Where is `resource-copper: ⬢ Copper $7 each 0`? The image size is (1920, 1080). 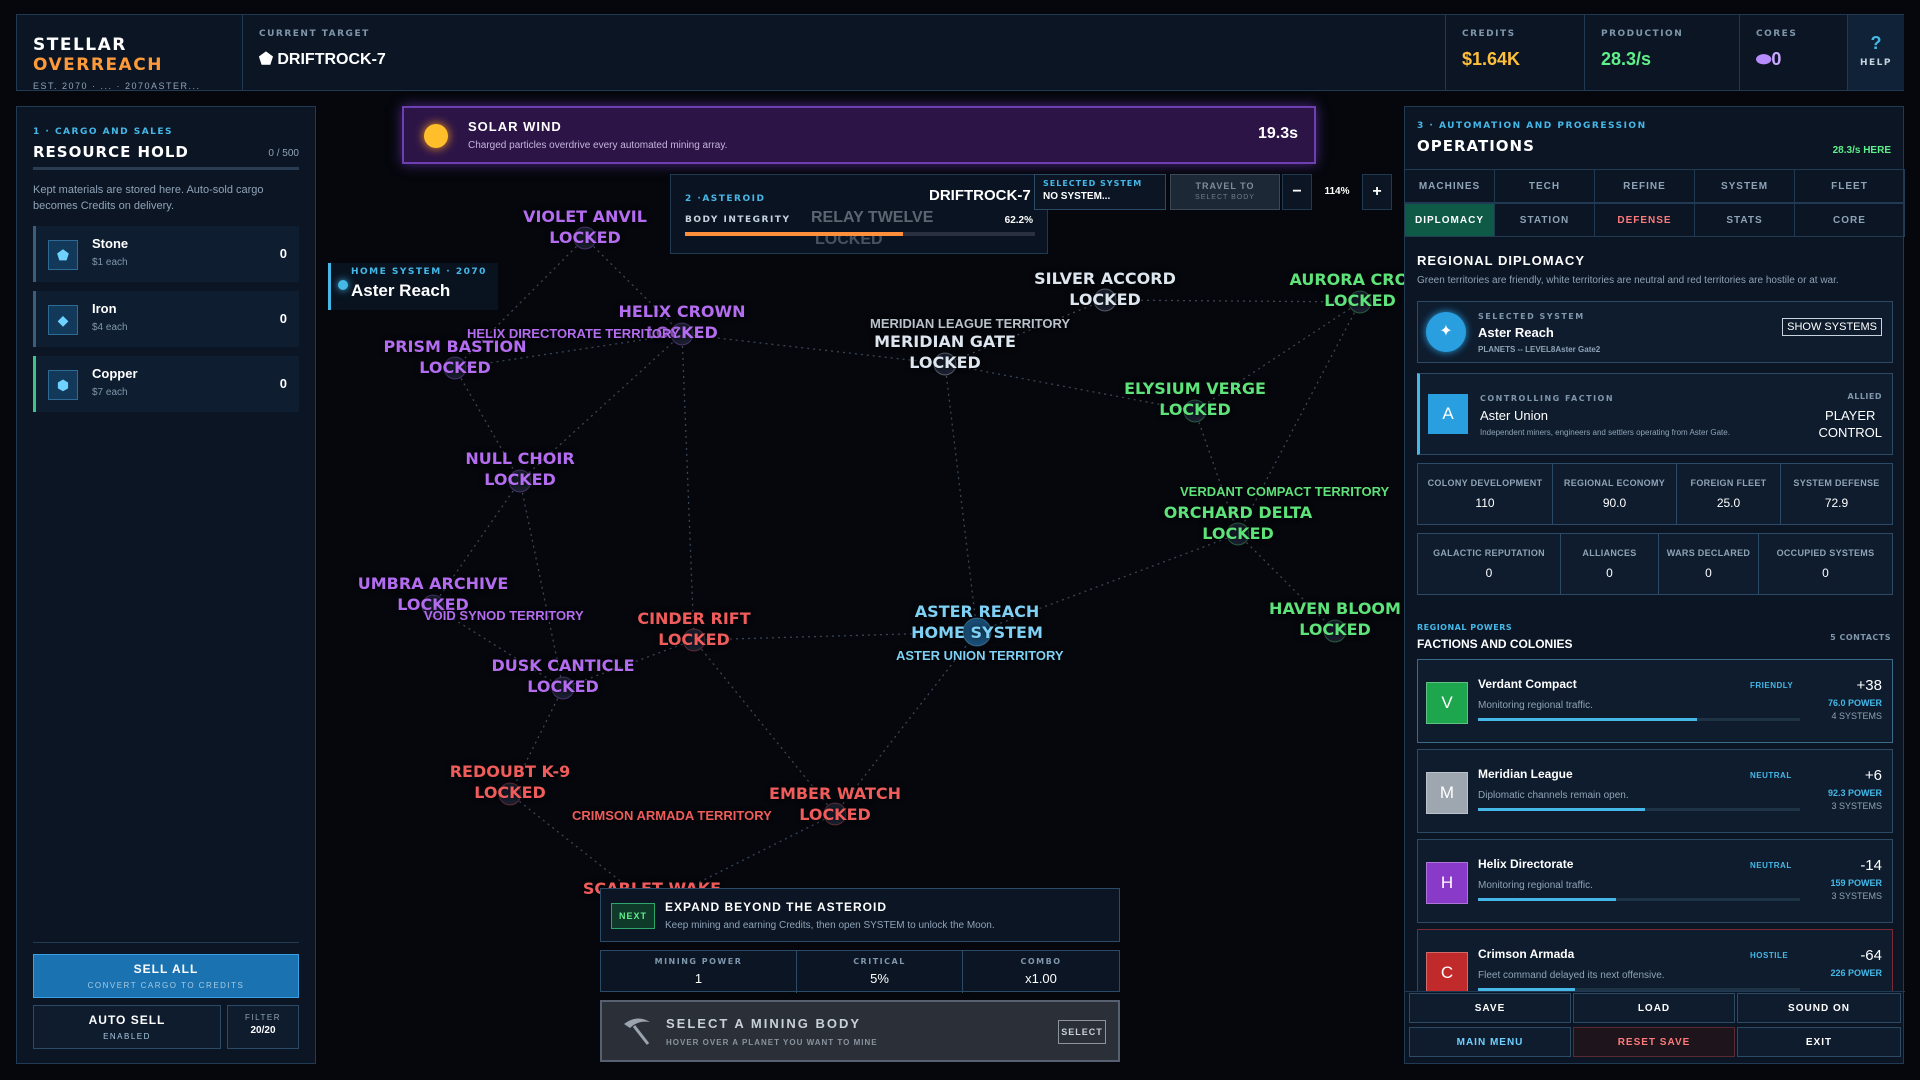
resource-copper: ⬢ Copper $7 each 0 is located at coordinates (166, 384).